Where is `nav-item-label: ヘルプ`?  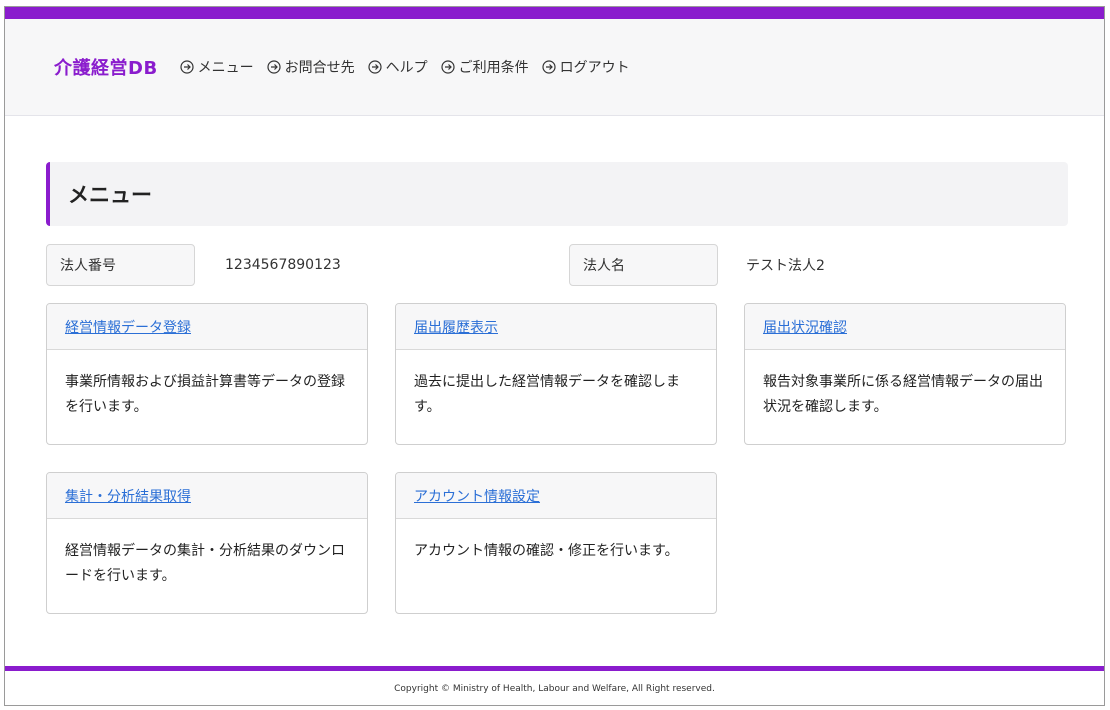 nav-item-label: ヘルプ is located at coordinates (406, 68).